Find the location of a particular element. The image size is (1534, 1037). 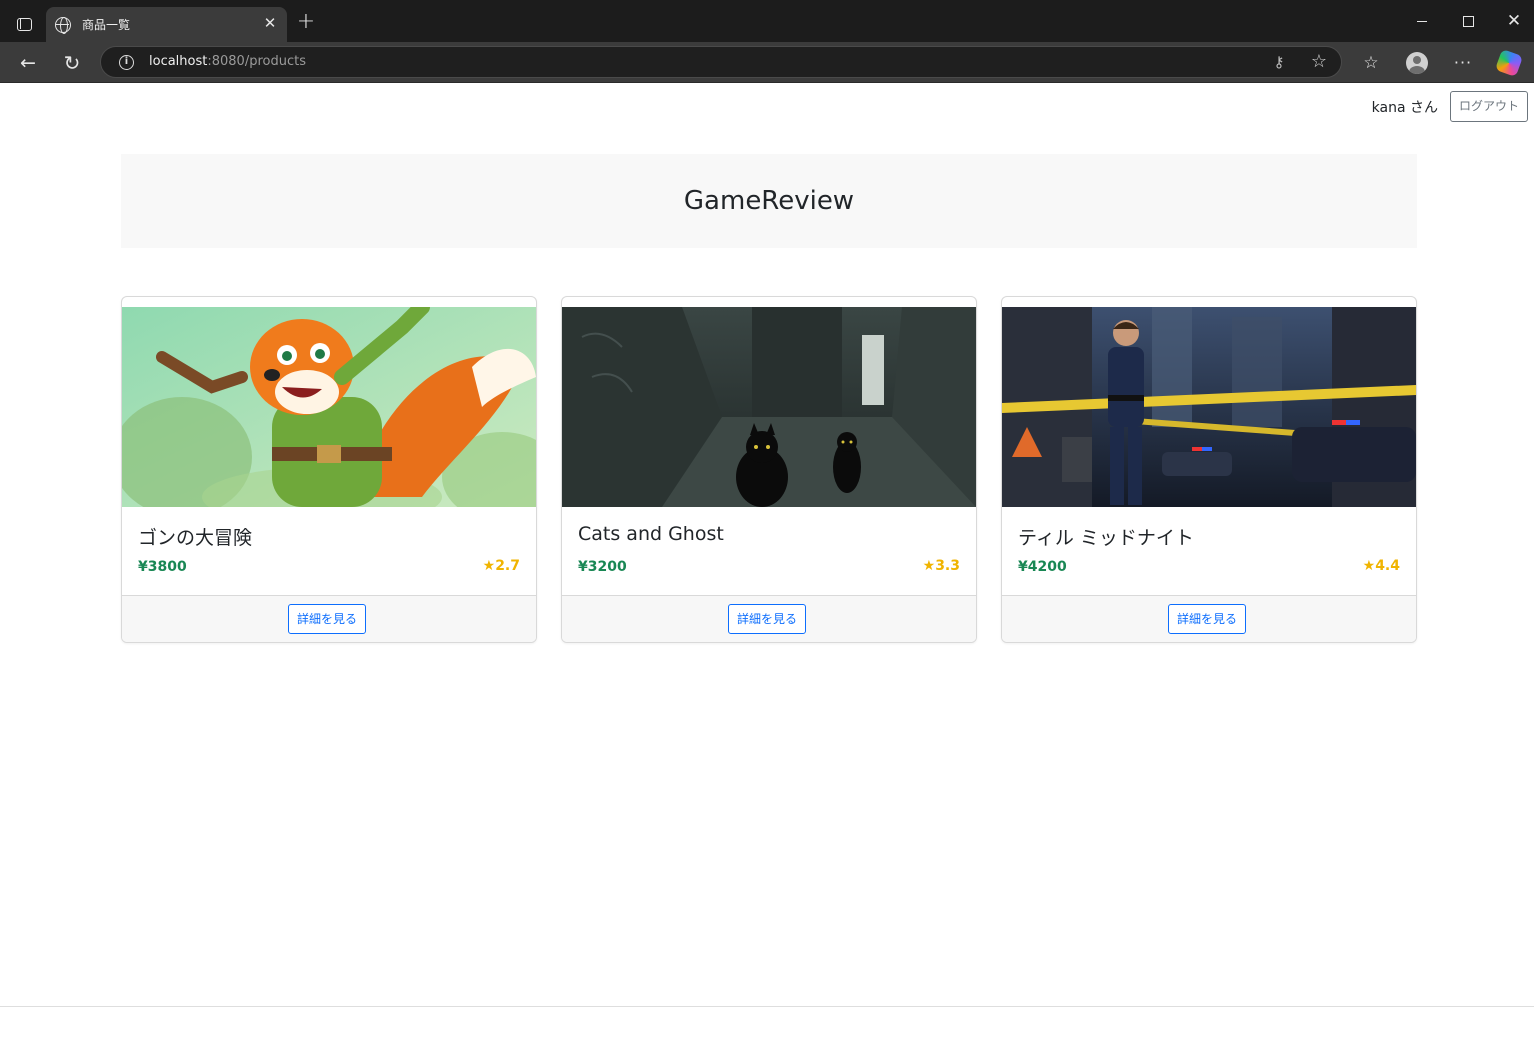

copilot-icon is located at coordinates (1509, 63).